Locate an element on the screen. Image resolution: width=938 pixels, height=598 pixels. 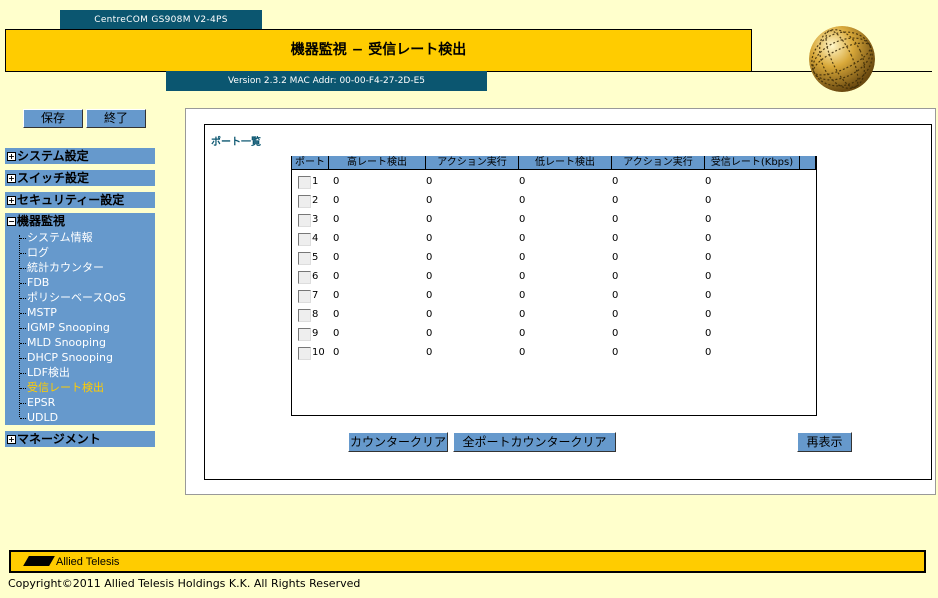
sidebar-item-udld: UDLD is located at coordinates (42, 417).